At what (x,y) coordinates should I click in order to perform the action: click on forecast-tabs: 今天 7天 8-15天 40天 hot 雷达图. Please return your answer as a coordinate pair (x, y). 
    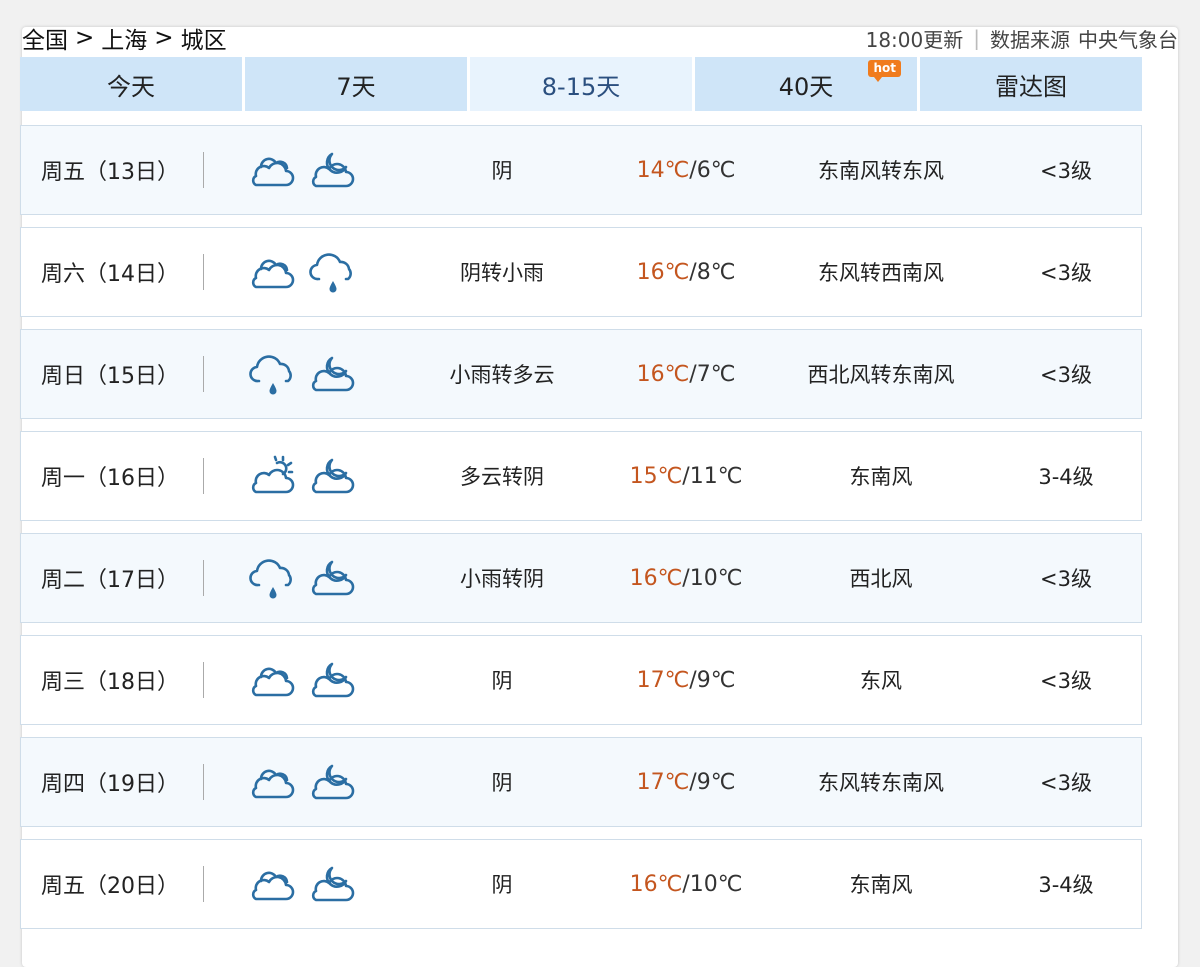
    Looking at the image, I should click on (581, 84).